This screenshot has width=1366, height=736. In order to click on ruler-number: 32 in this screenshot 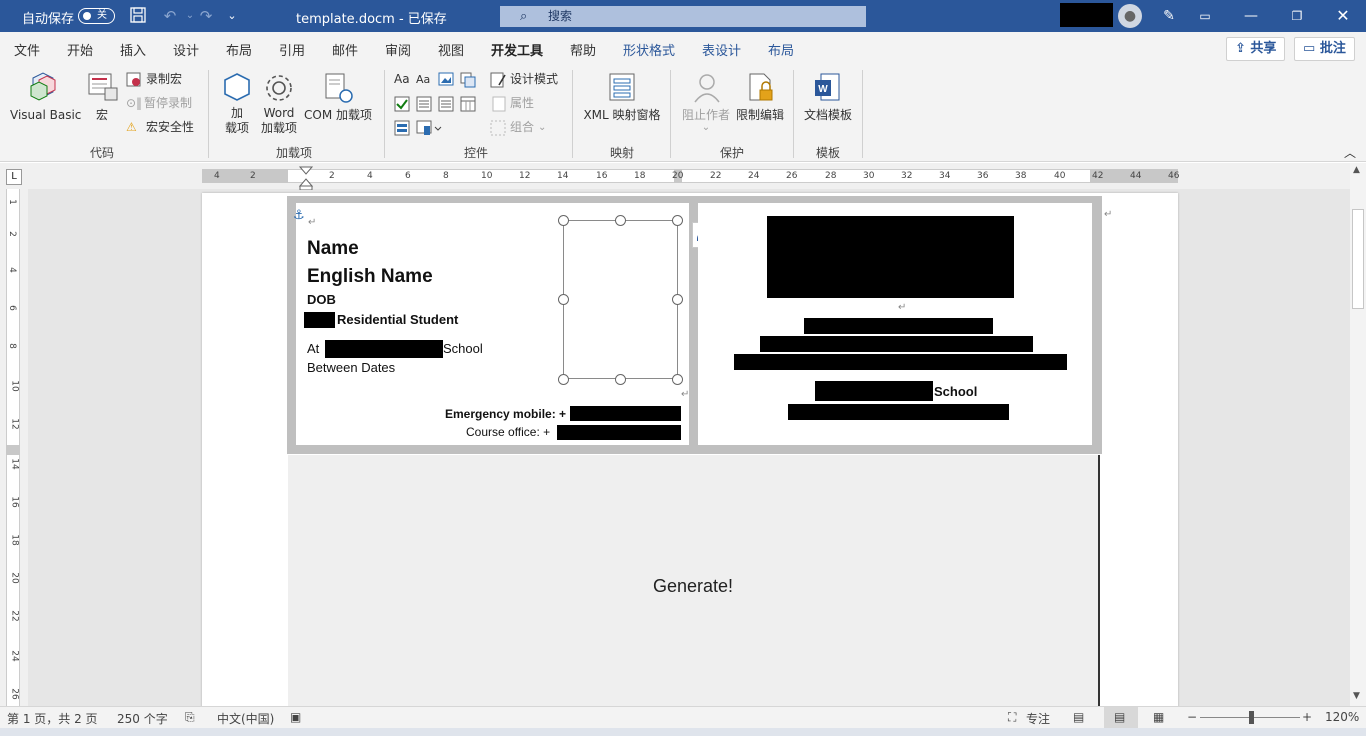, I will do `click(907, 176)`.